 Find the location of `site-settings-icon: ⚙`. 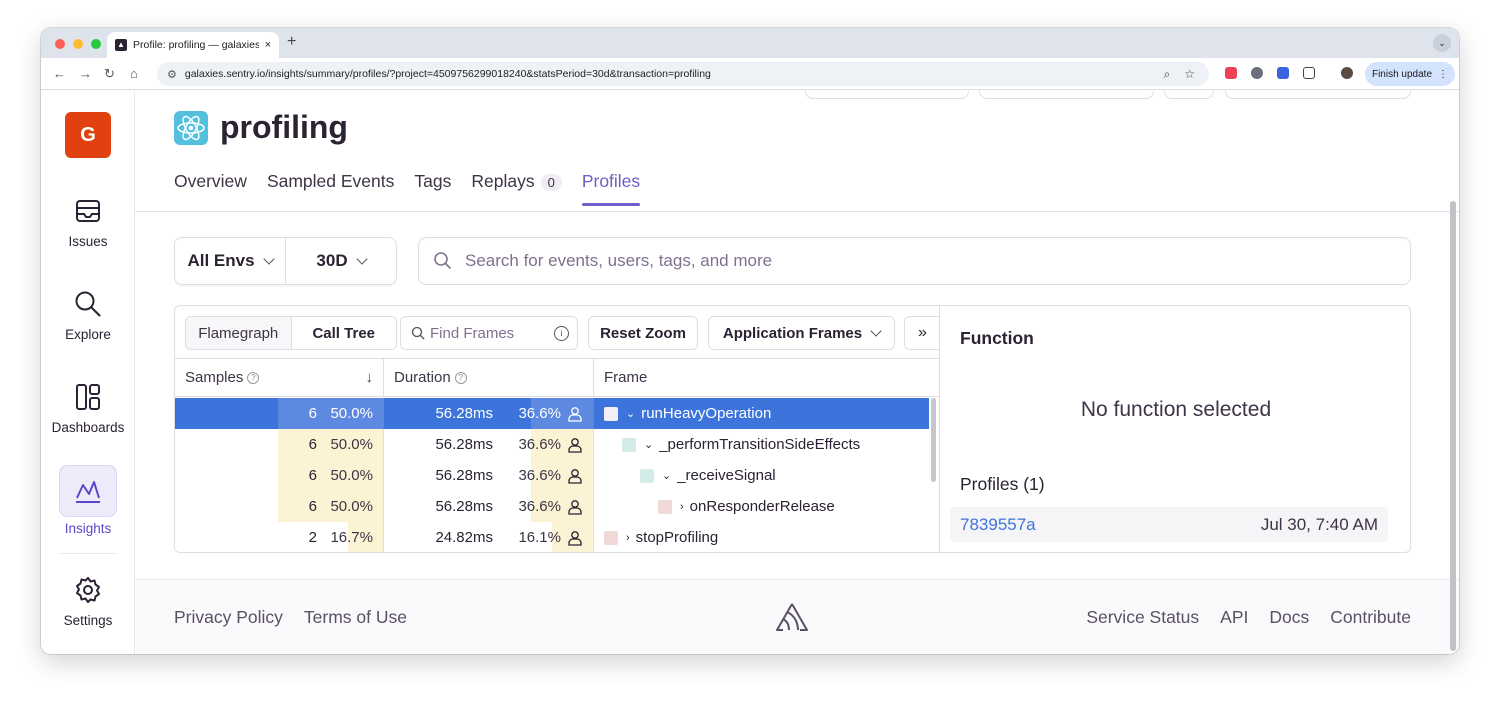

site-settings-icon: ⚙ is located at coordinates (172, 74).